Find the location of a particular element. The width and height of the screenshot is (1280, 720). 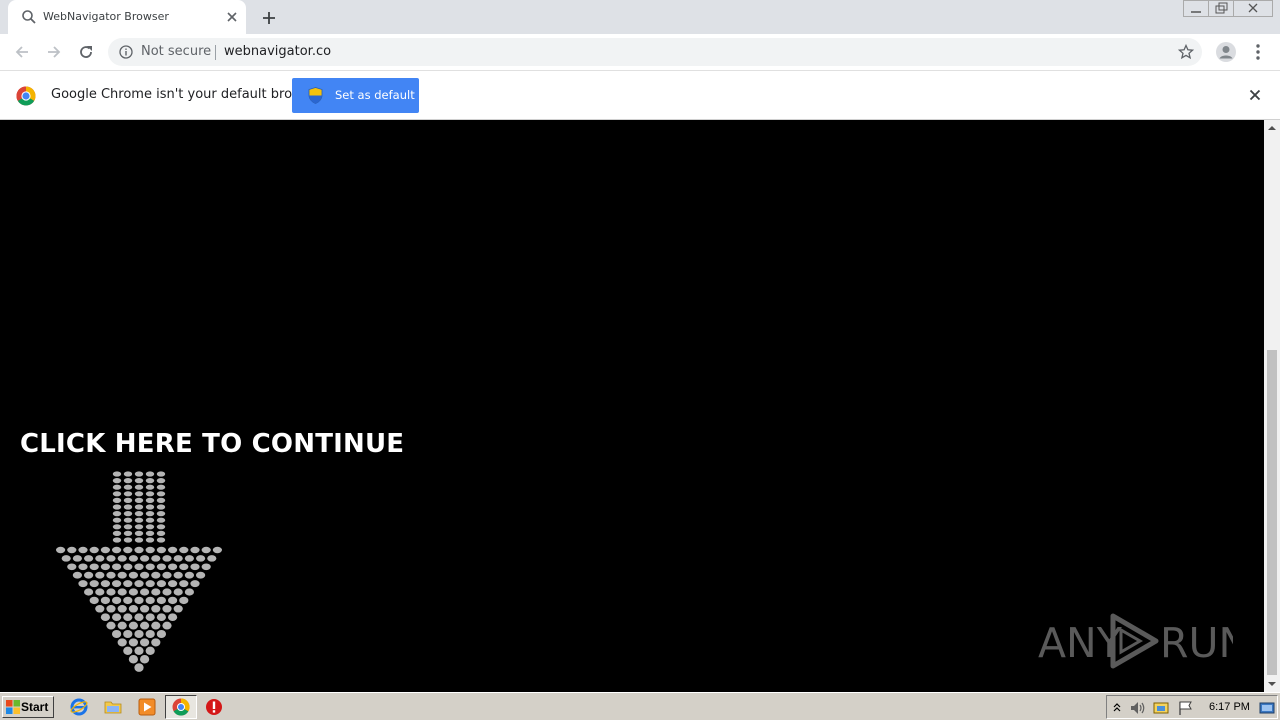

url-text: webnavigator.co is located at coordinates (277, 51).